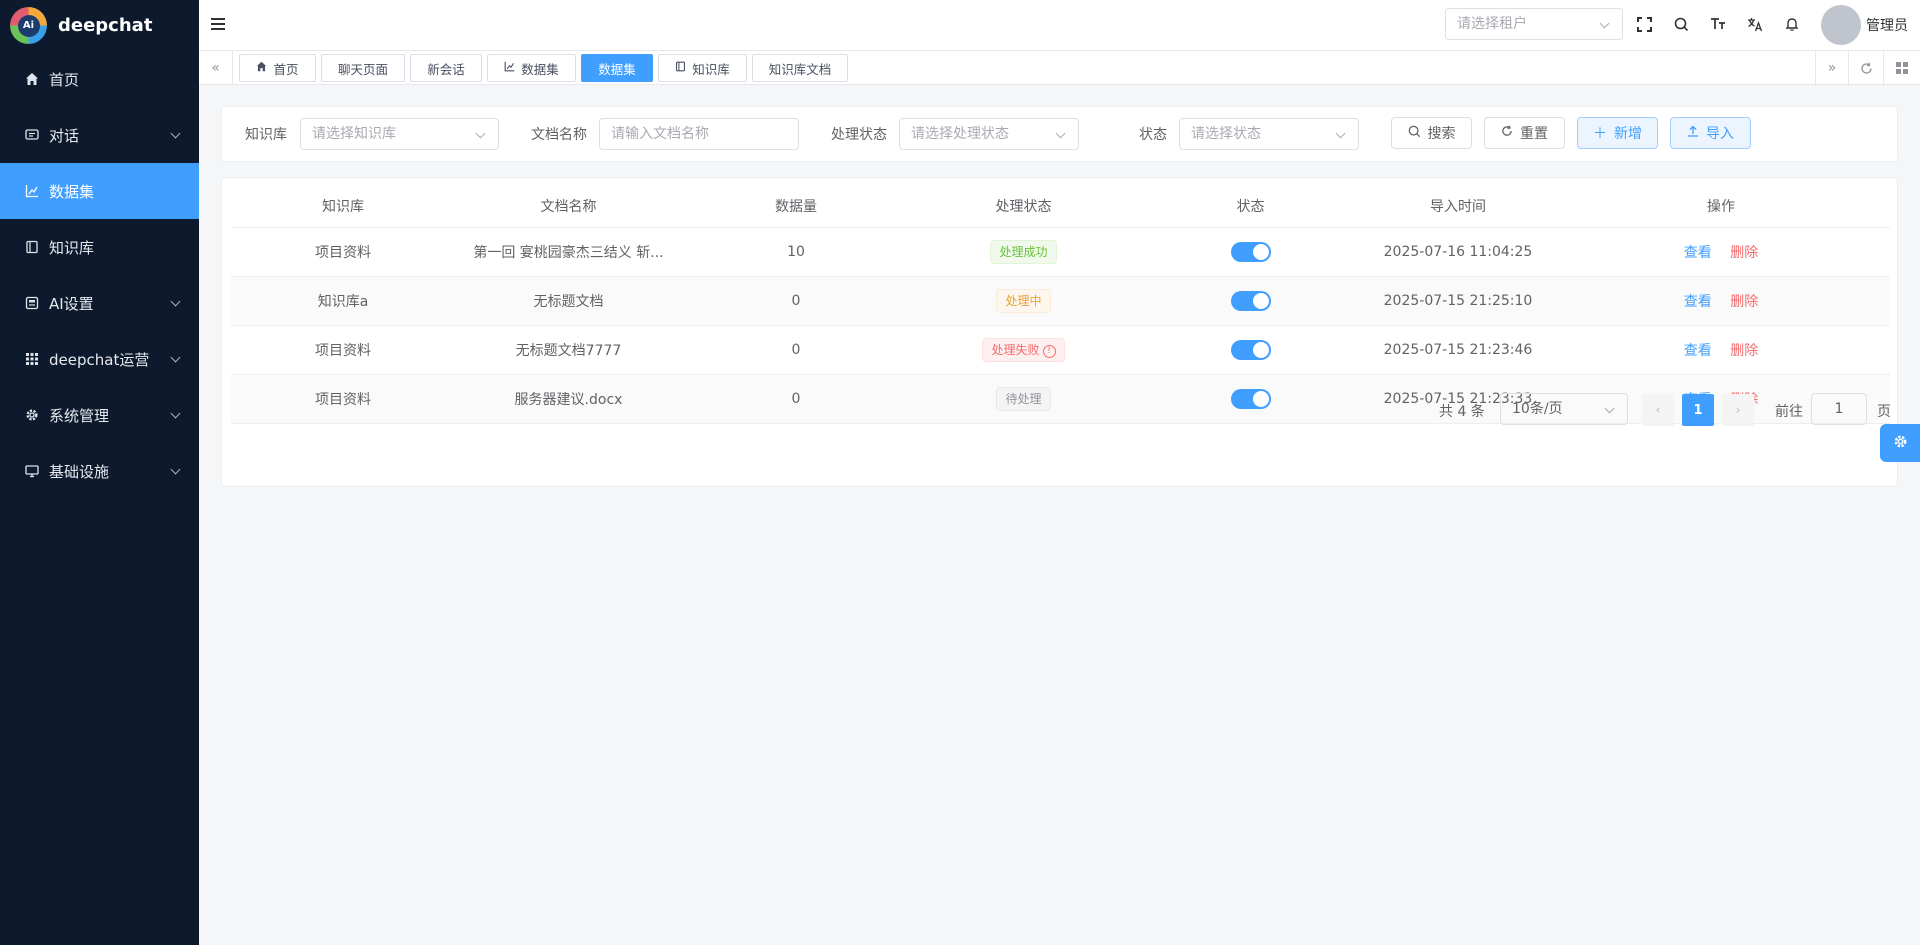 This screenshot has width=1920, height=945. Describe the element at coordinates (32, 415) in the screenshot. I see `gear-icon` at that location.